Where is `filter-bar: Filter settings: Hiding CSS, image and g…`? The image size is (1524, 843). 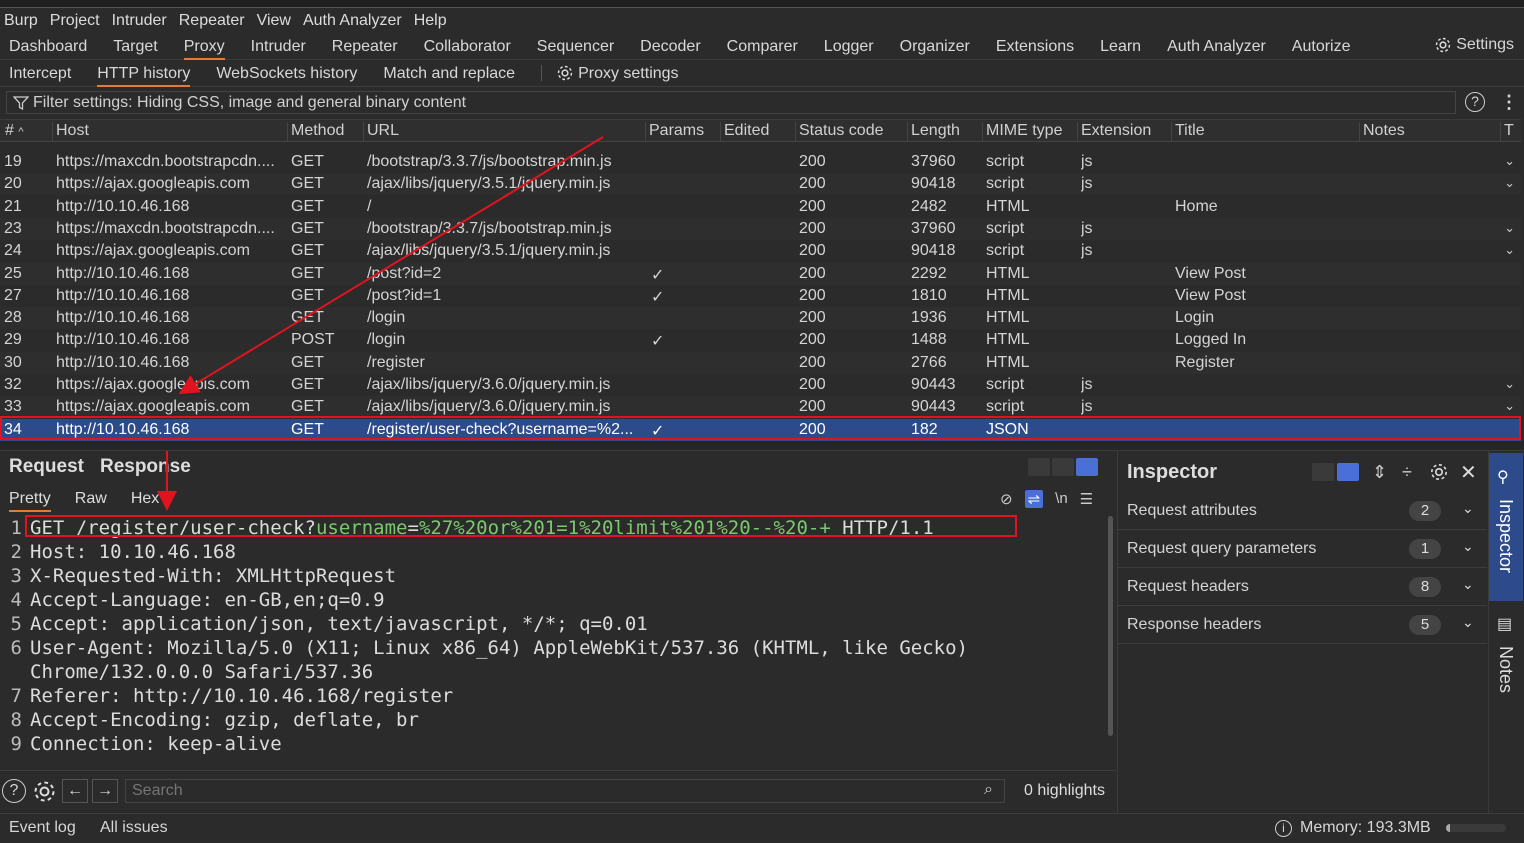 filter-bar: Filter settings: Hiding CSS, image and g… is located at coordinates (731, 102).